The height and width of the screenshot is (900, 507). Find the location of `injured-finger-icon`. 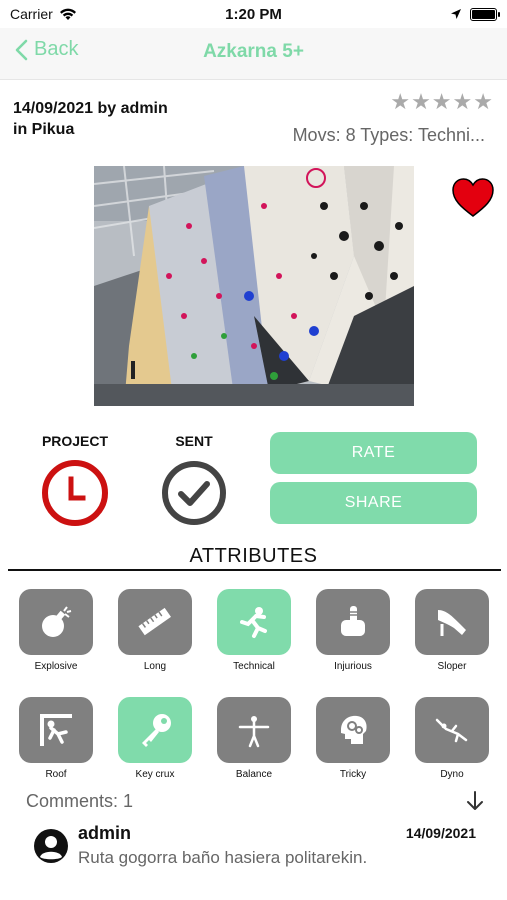

injured-finger-icon is located at coordinates (353, 621).